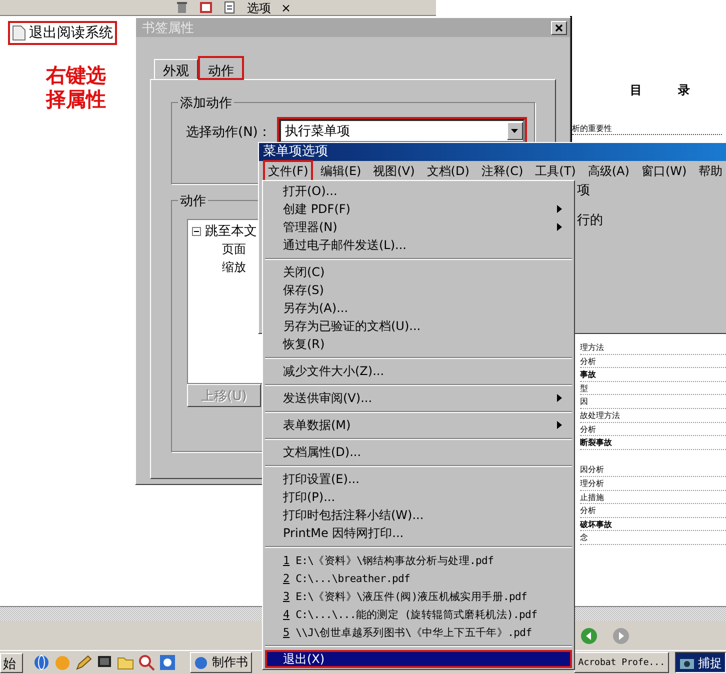  What do you see at coordinates (653, 525) in the screenshot?
I see `toc-entry: 破坏事故` at bounding box center [653, 525].